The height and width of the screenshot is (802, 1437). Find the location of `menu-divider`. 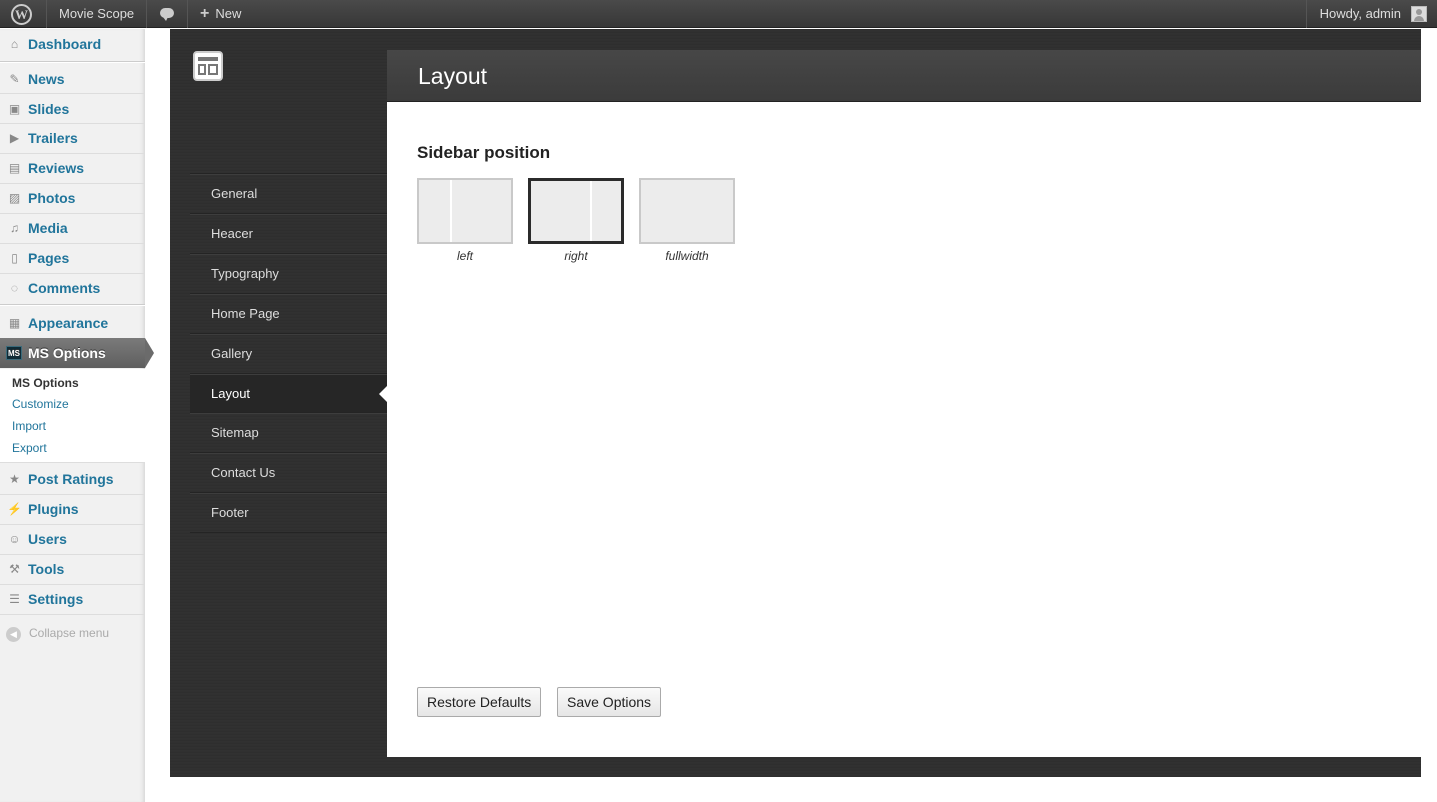

menu-divider is located at coordinates (72, 614).